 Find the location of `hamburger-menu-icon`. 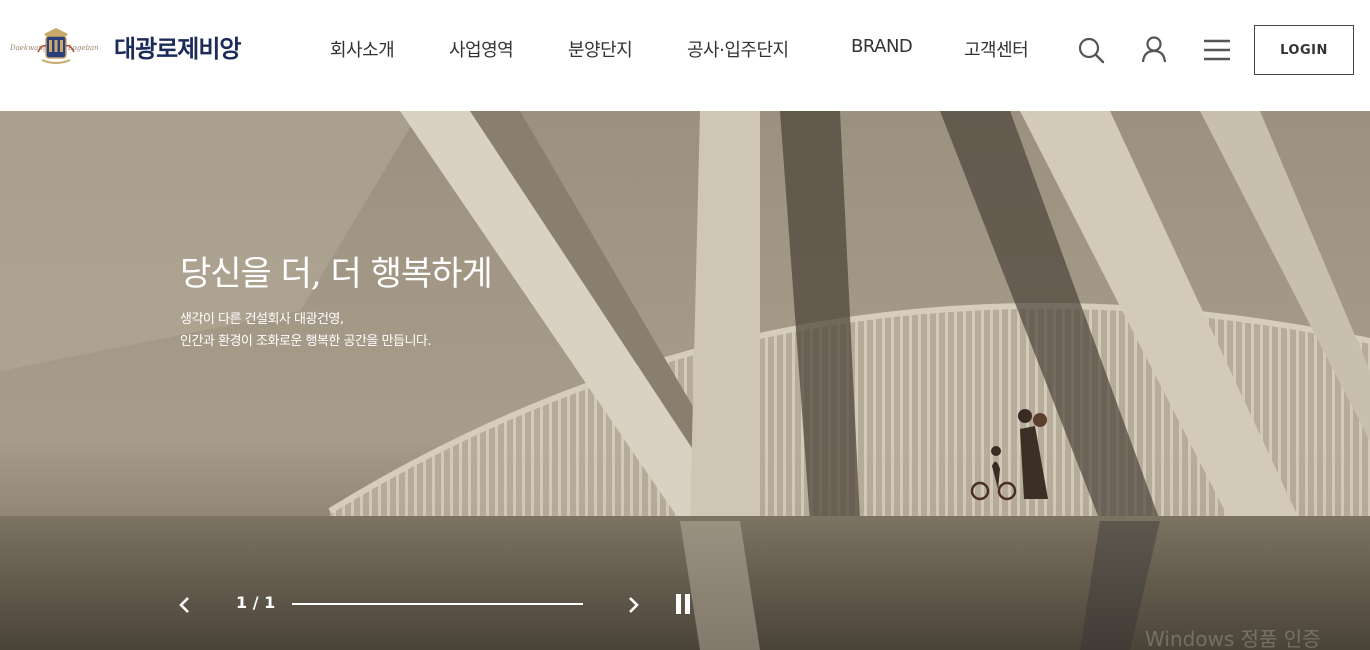

hamburger-menu-icon is located at coordinates (1216, 50).